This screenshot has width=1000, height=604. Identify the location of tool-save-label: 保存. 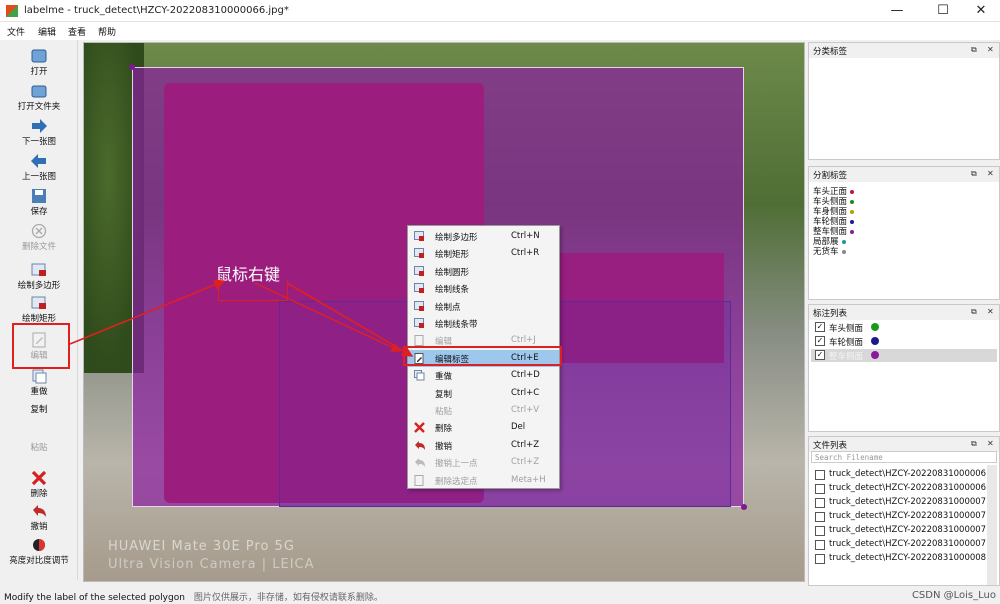
(39, 212).